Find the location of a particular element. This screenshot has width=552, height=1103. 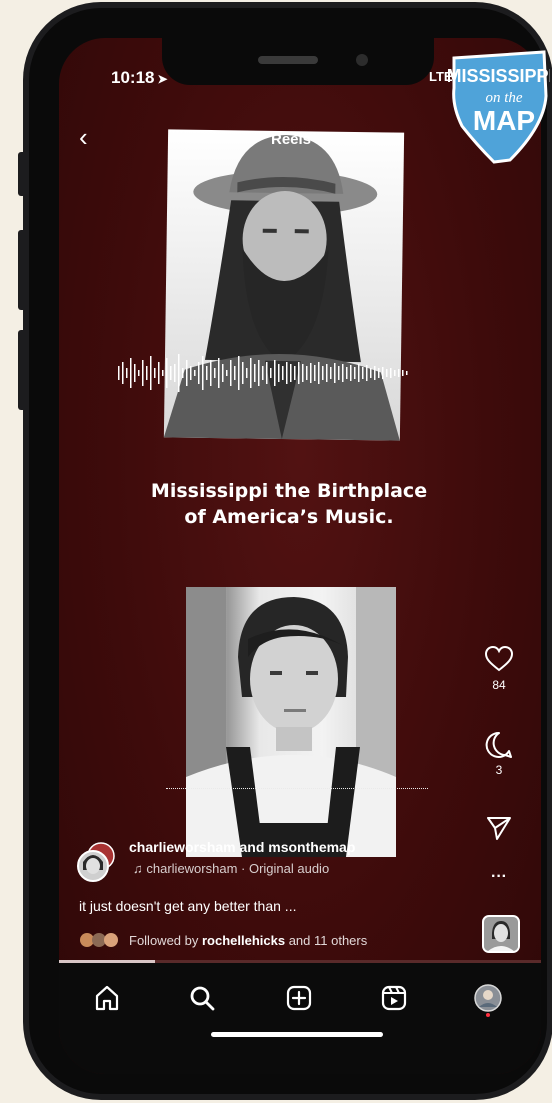

tab-profile is located at coordinates (488, 1000).